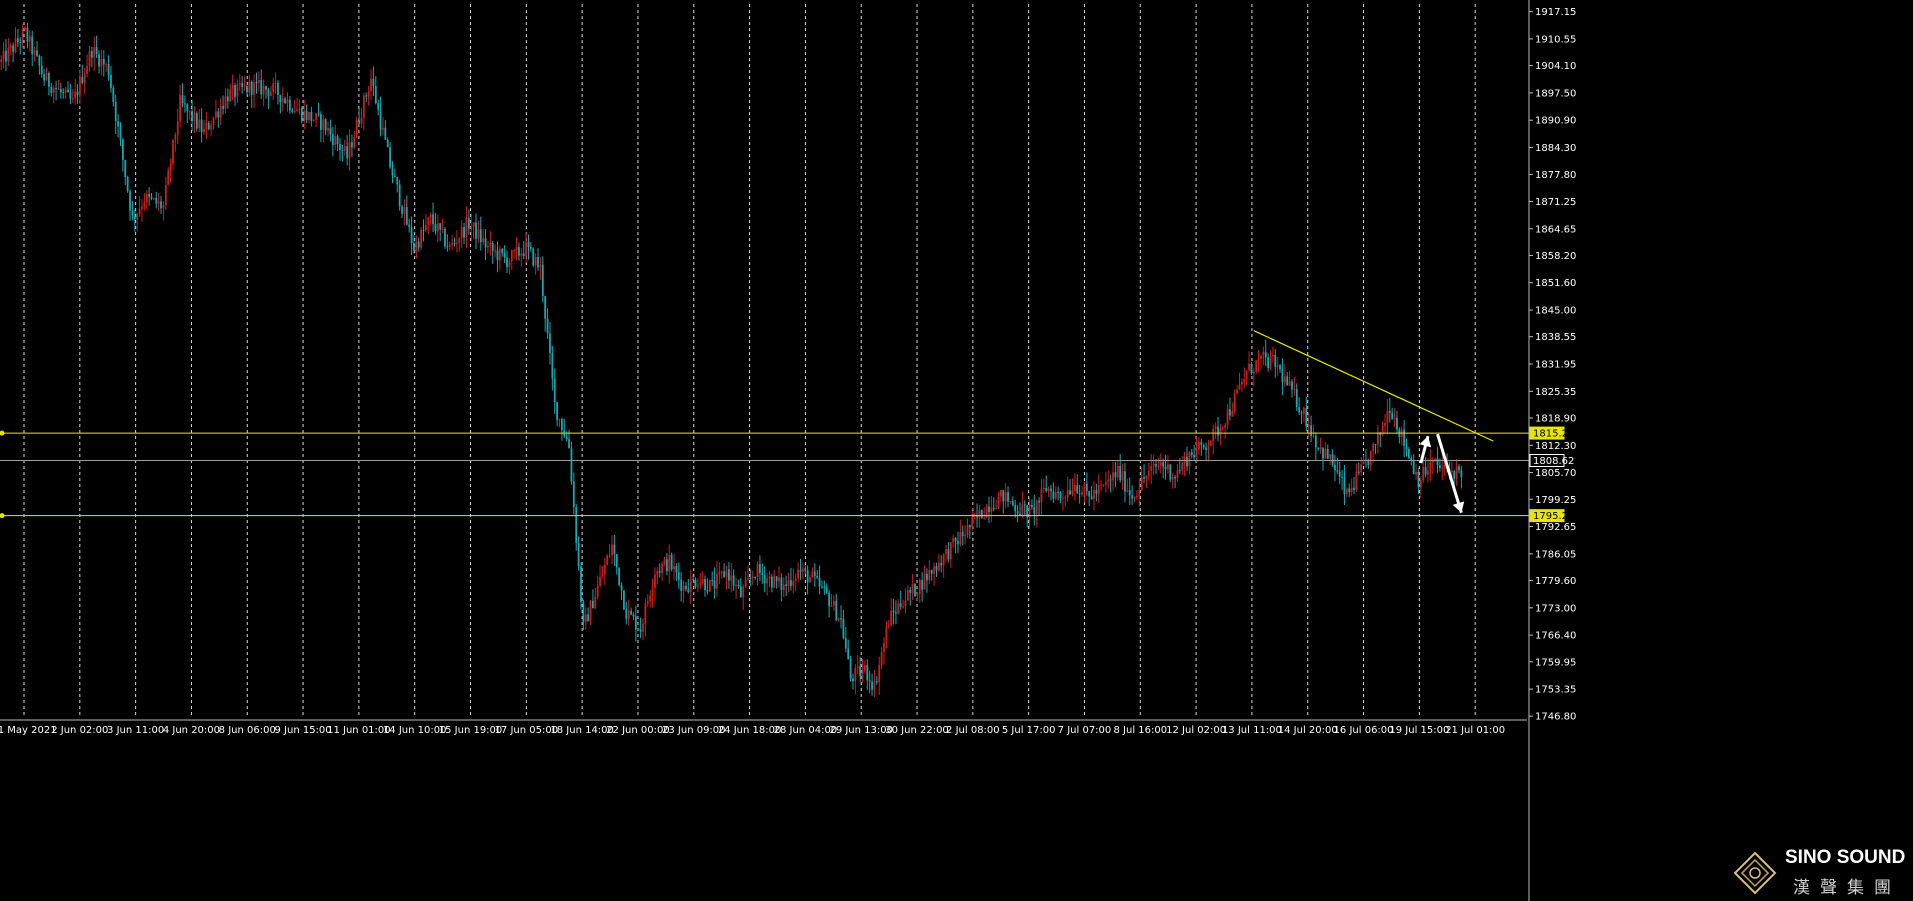 Image resolution: width=1913 pixels, height=901 pixels. Describe the element at coordinates (1821, 870) in the screenshot. I see `brand-logo: SINO SOUND 漢聲集團` at that location.